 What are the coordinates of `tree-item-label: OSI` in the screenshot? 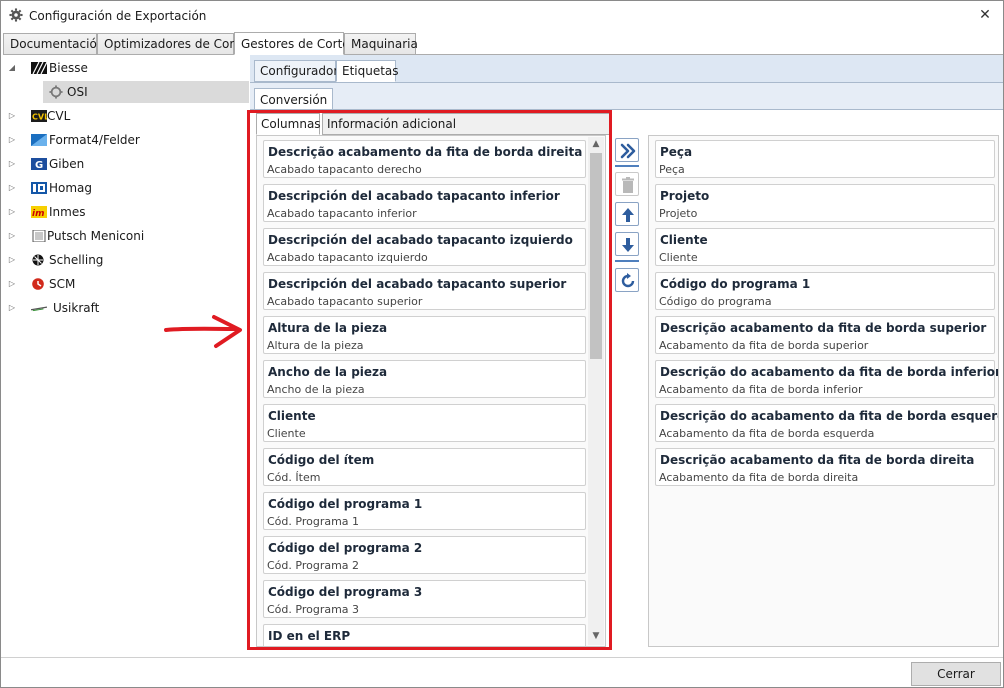 It's located at (77, 92).